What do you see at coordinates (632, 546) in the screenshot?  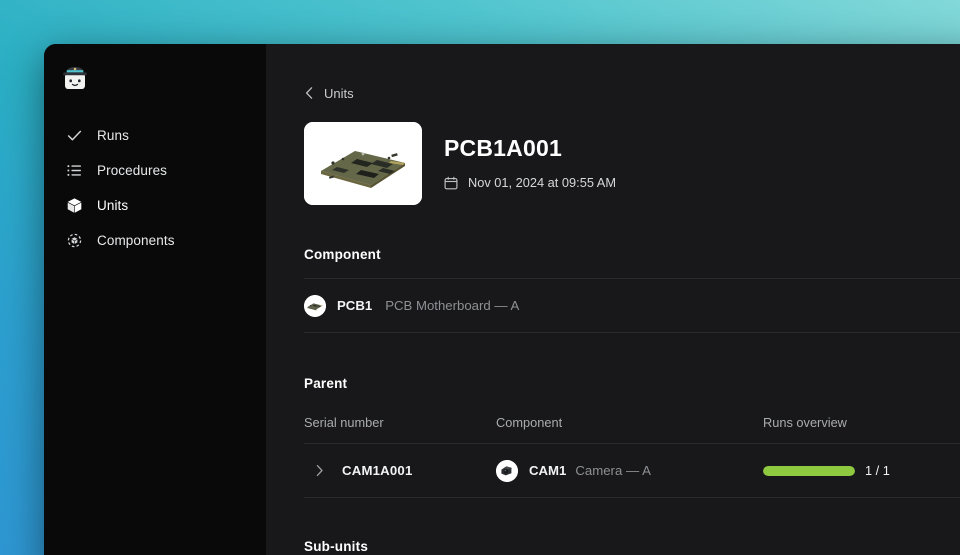 I see `subunits-section: Sub-units` at bounding box center [632, 546].